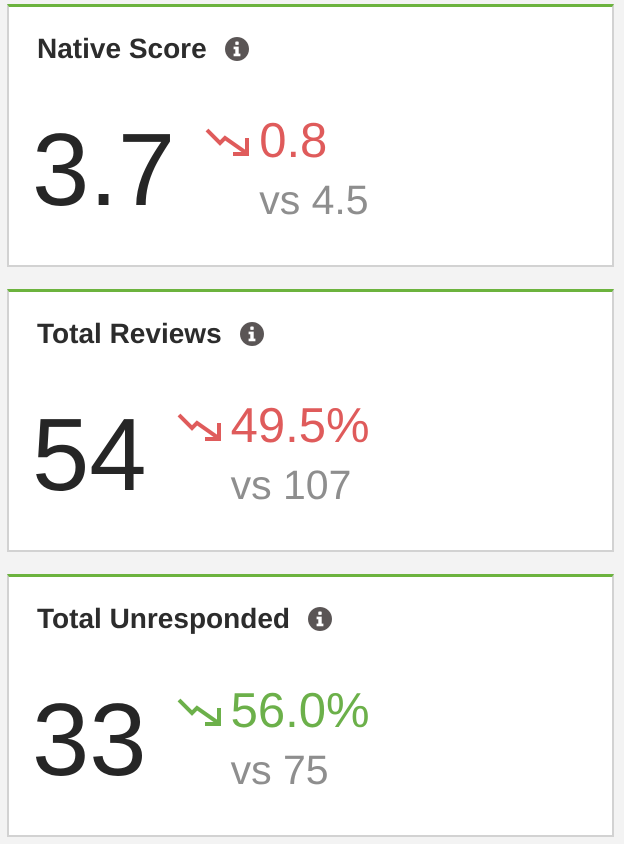 Image resolution: width=624 pixels, height=844 pixels. I want to click on metric-value: 54, so click(89, 454).